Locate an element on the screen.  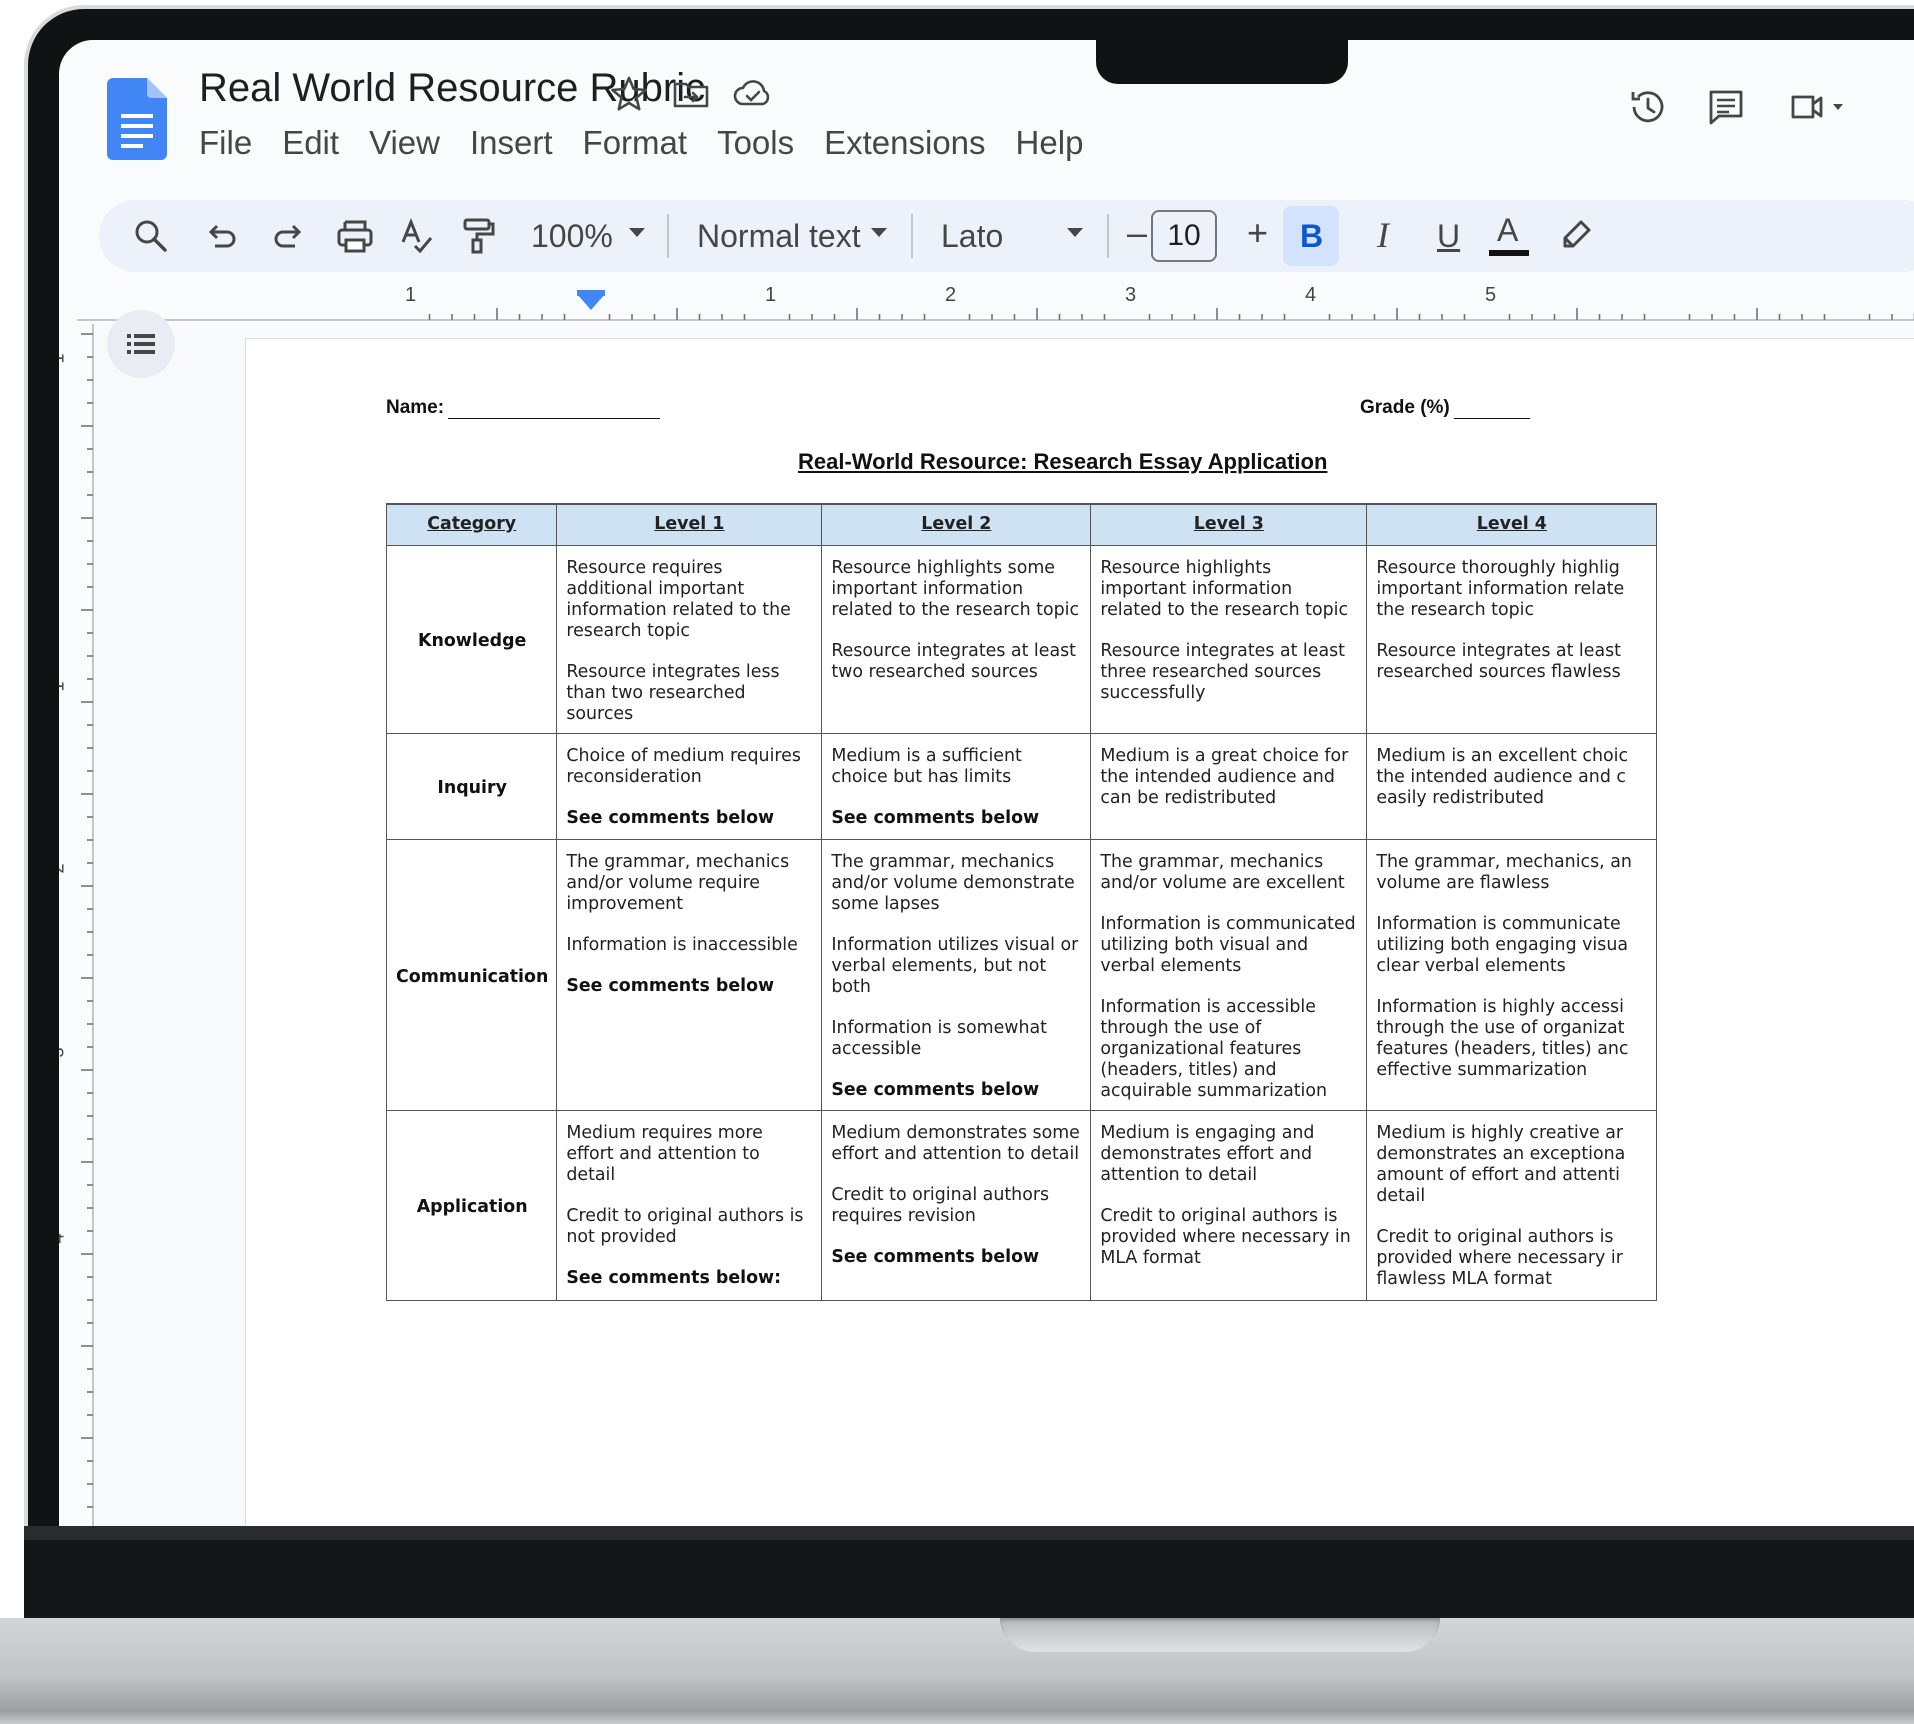
menu-insert: Insert is located at coordinates (511, 143).